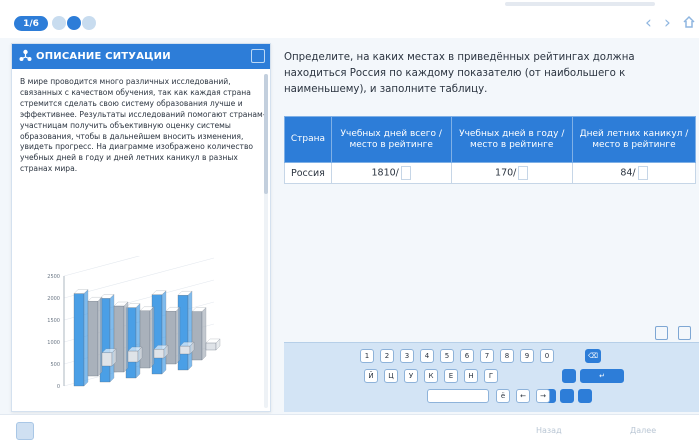 The image size is (699, 447). What do you see at coordinates (458, 396) in the screenshot?
I see `space-key` at bounding box center [458, 396].